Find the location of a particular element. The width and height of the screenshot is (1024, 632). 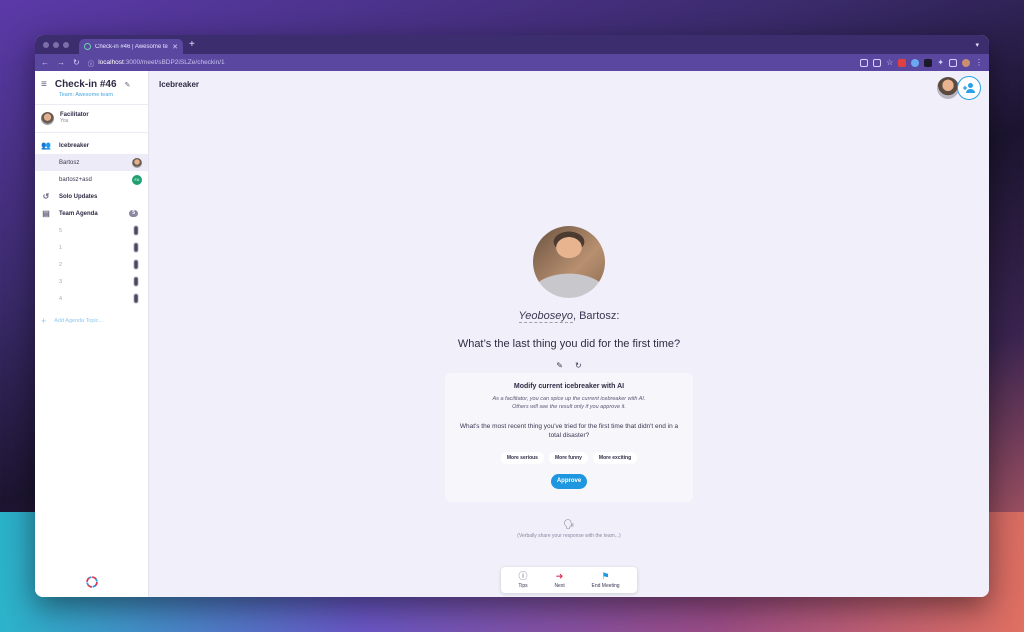

next-arrow-circle-icon: ➜ is located at coordinates (559, 576).